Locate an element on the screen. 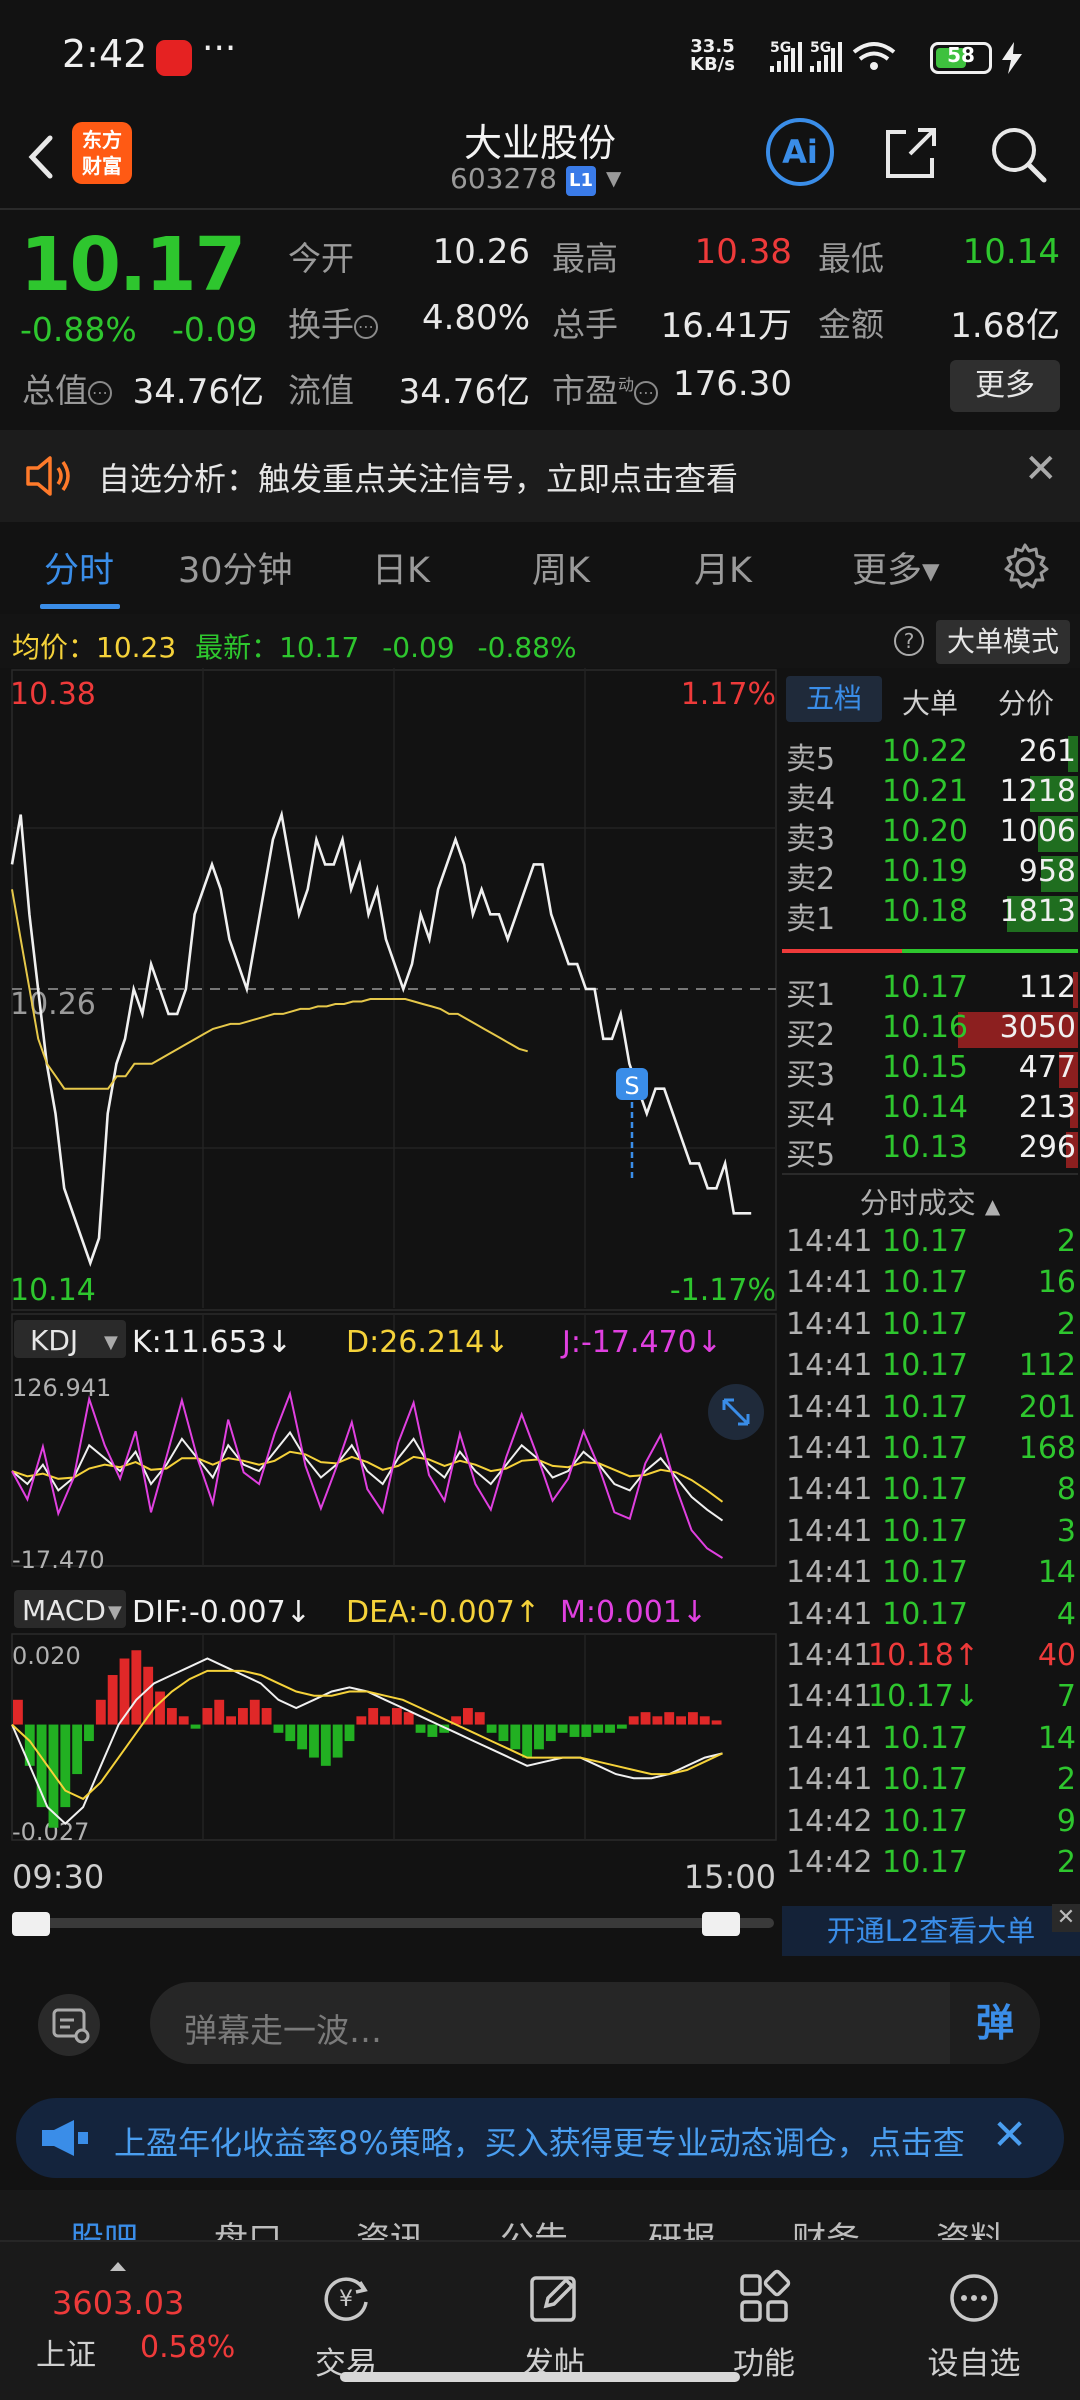 The height and width of the screenshot is (2400, 1080). tab-five-levels: 五档 is located at coordinates (834, 699).